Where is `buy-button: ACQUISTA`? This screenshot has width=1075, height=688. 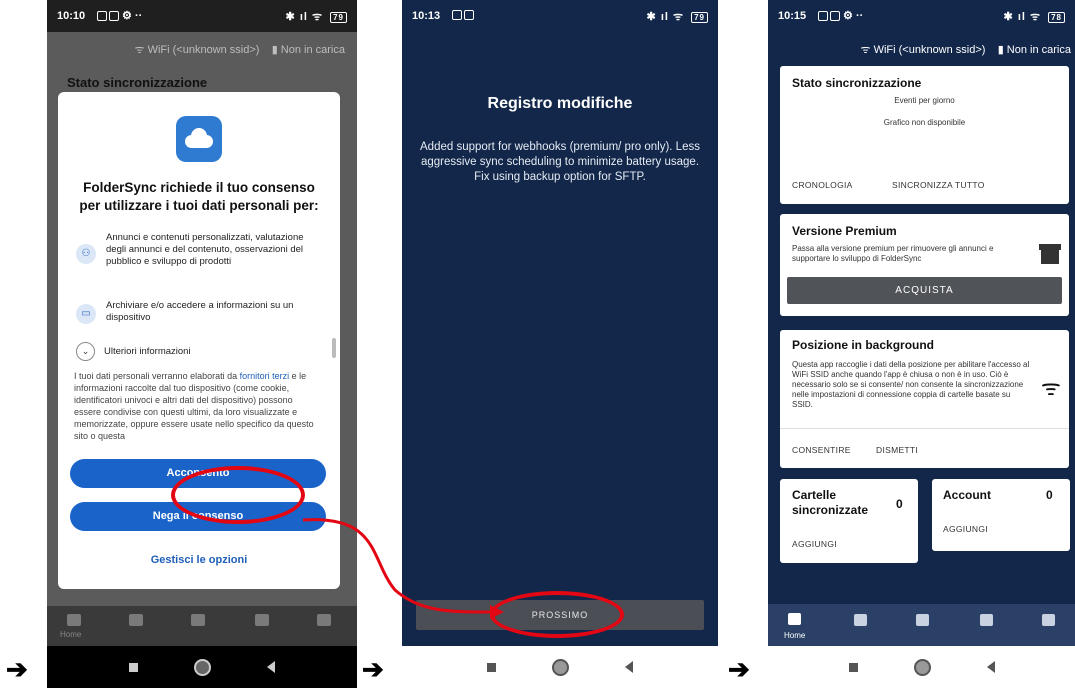
buy-button: ACQUISTA is located at coordinates (924, 290).